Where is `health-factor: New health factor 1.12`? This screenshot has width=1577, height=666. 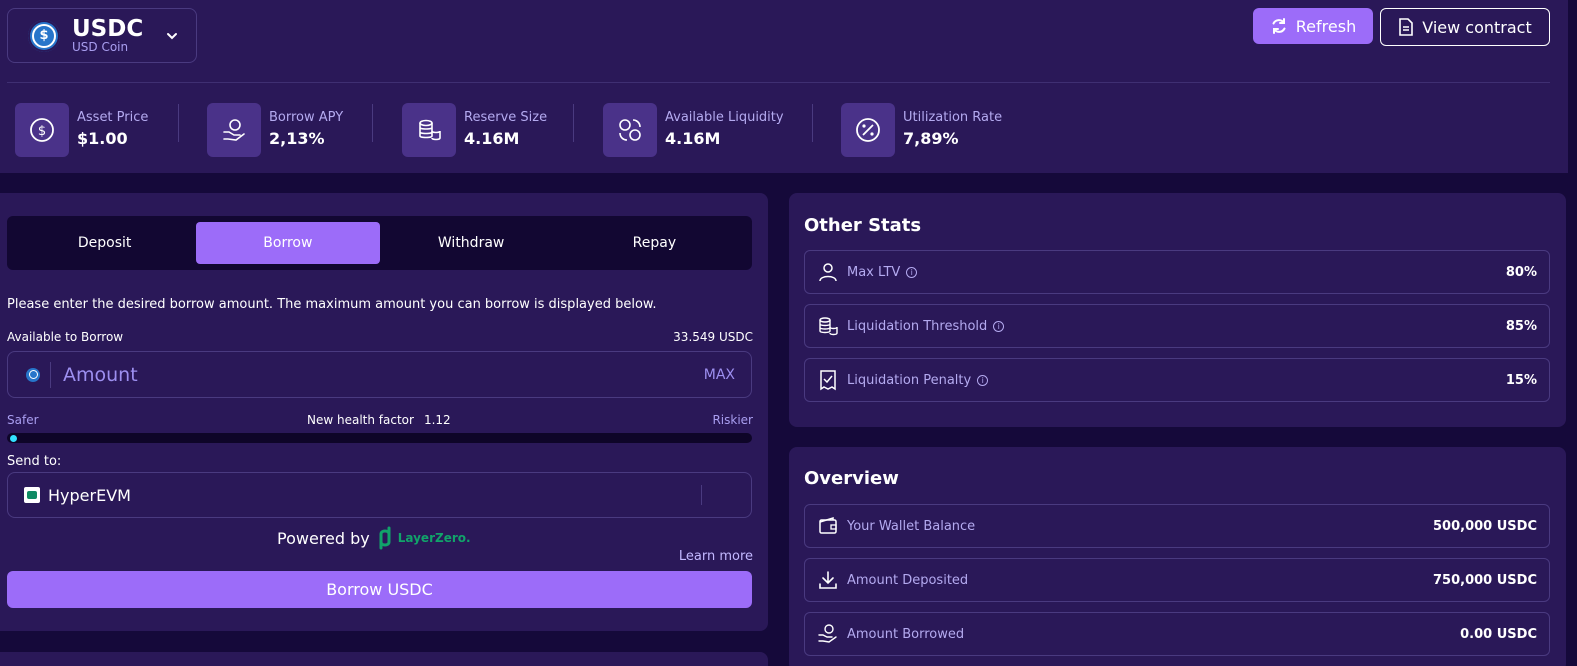 health-factor: New health factor 1.12 is located at coordinates (379, 420).